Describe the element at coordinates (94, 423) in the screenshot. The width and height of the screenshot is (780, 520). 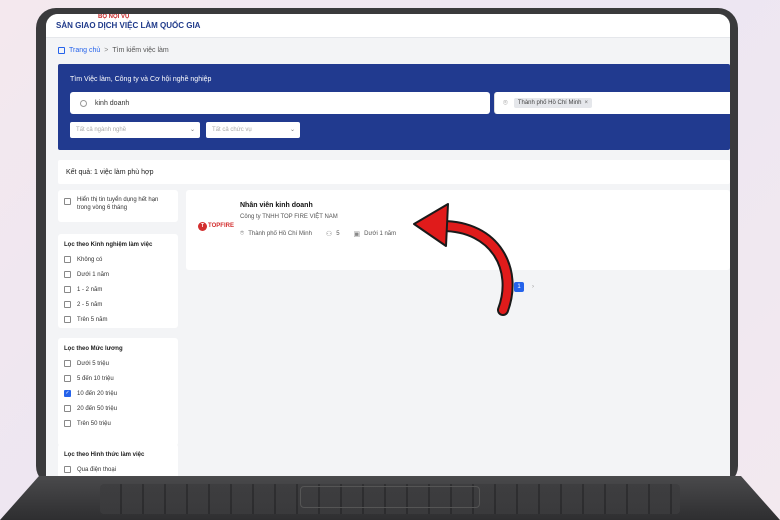
I see `option-label: Trên 50 triệu` at that location.